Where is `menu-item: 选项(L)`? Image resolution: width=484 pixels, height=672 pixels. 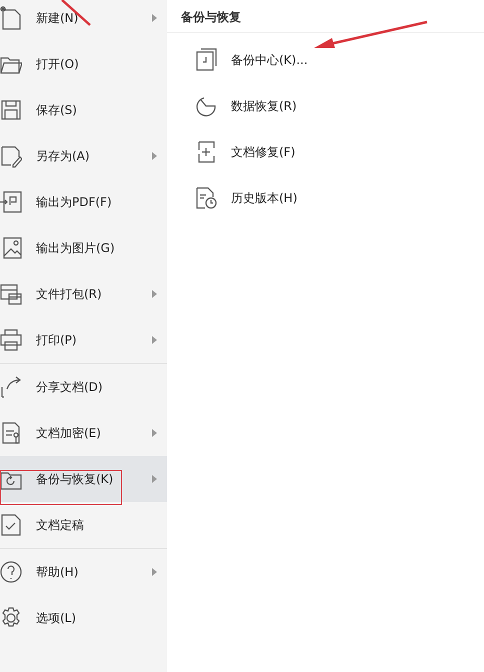 menu-item: 选项(L) is located at coordinates (83, 618).